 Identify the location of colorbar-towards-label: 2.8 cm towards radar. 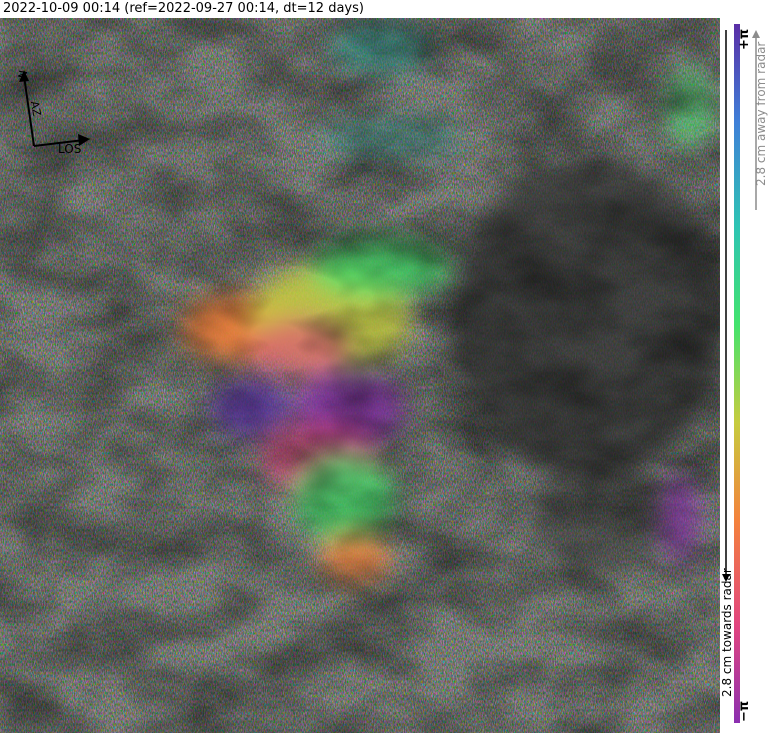
(727, 632).